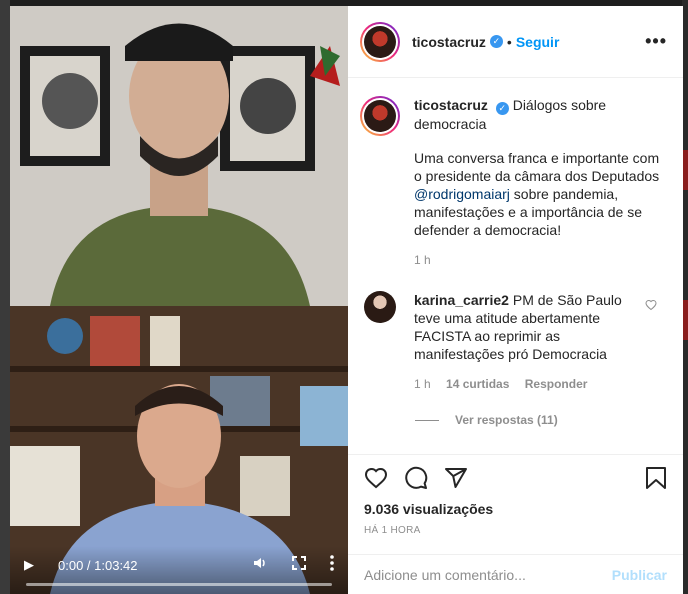 The height and width of the screenshot is (594, 688). What do you see at coordinates (651, 306) in the screenshot?
I see `comment-like-heart-icon` at bounding box center [651, 306].